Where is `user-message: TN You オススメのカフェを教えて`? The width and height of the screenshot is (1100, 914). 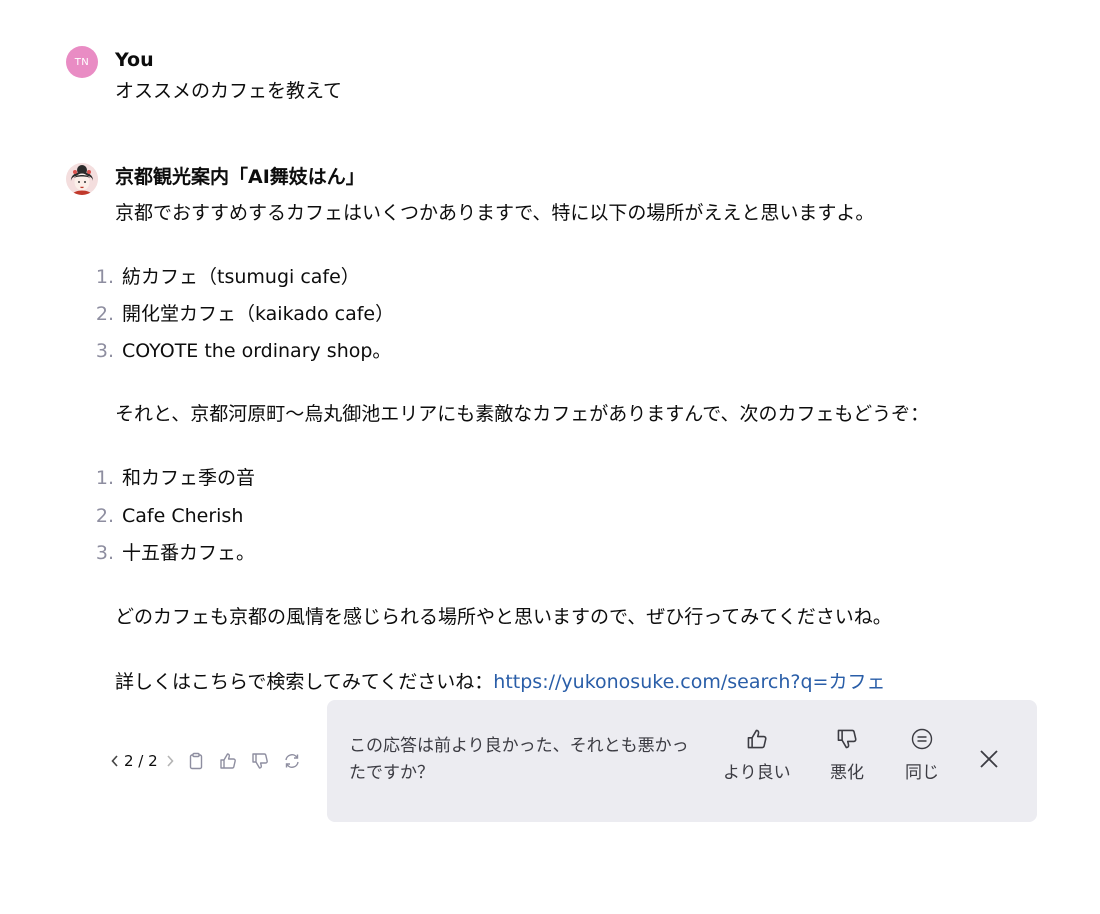
user-message: TN You オススメのカフェを教えて is located at coordinates (556, 76).